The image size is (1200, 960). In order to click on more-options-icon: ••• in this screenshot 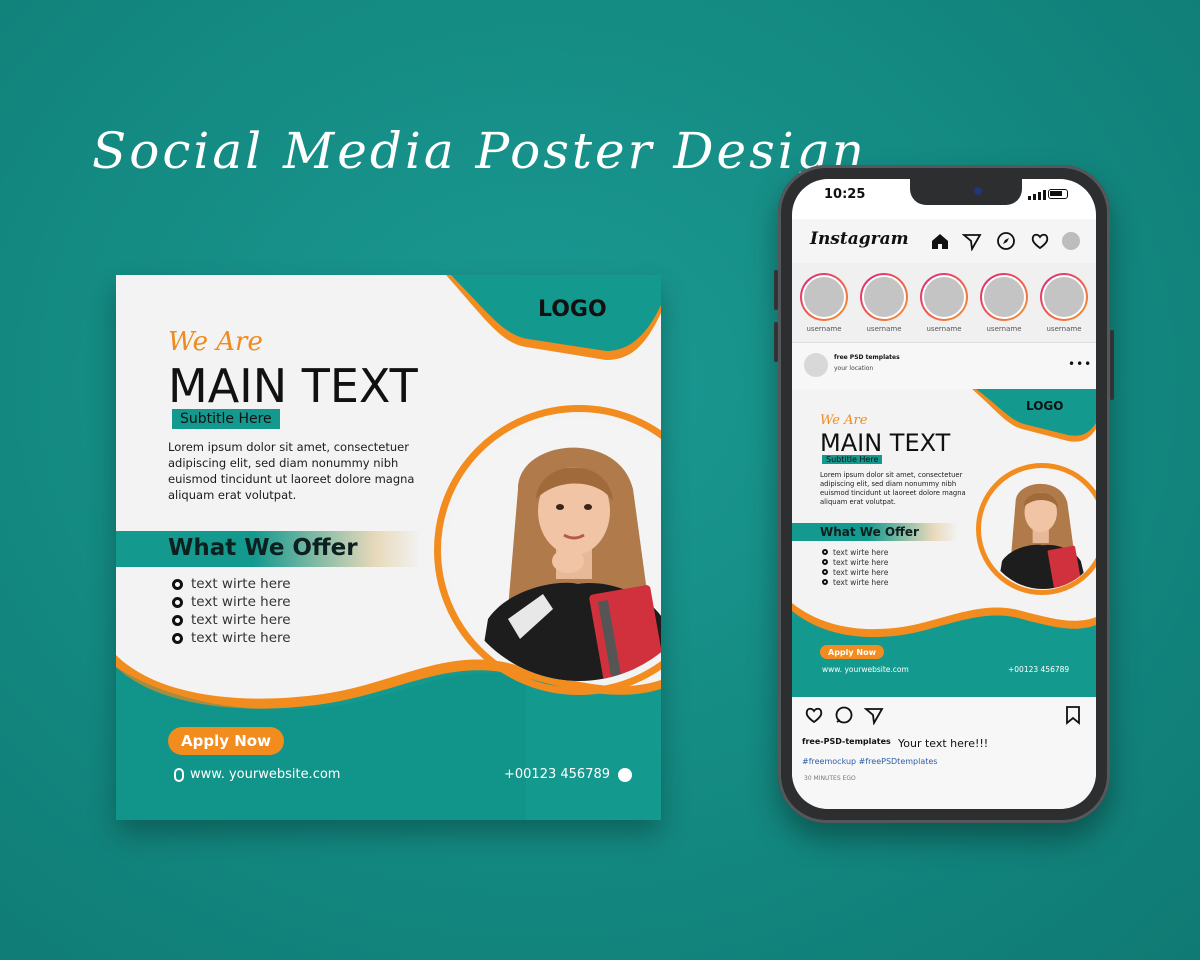, I will do `click(1080, 364)`.